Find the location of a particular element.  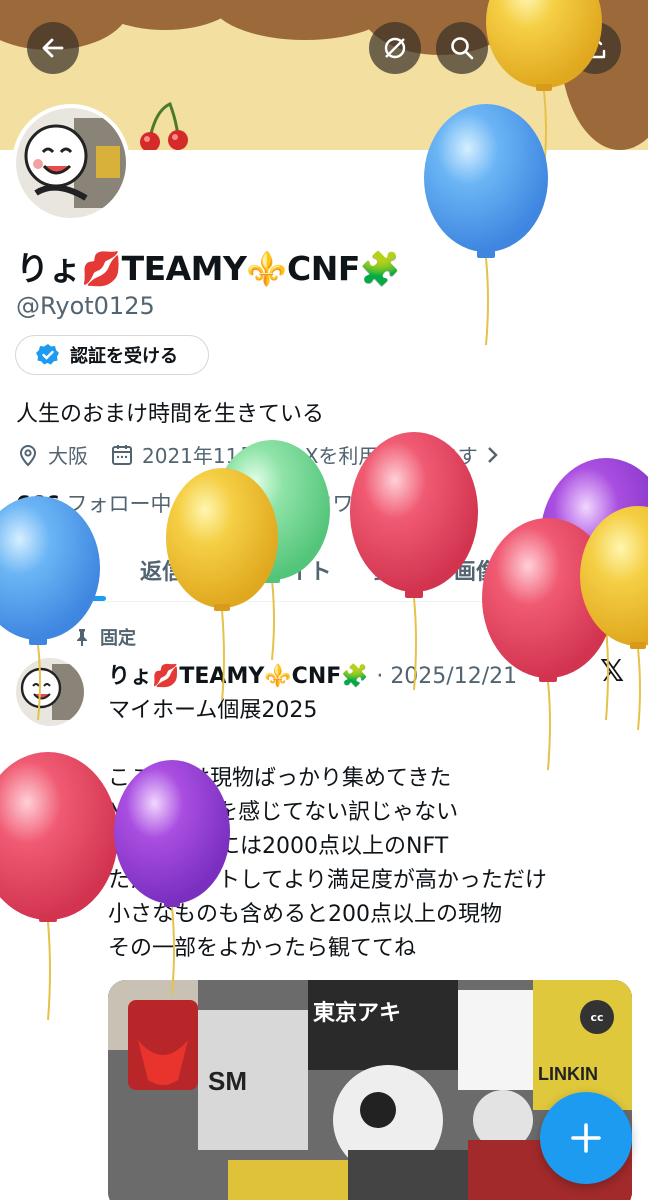

compose-button is located at coordinates (586, 1138).